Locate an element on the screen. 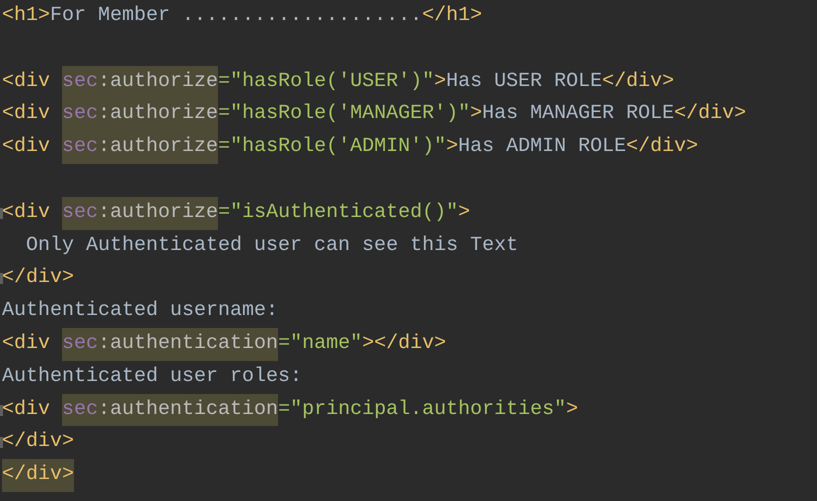  code-line: <div sec:authorize="hasRole('USER')">Has USER ROLE</div> is located at coordinates (338, 82).